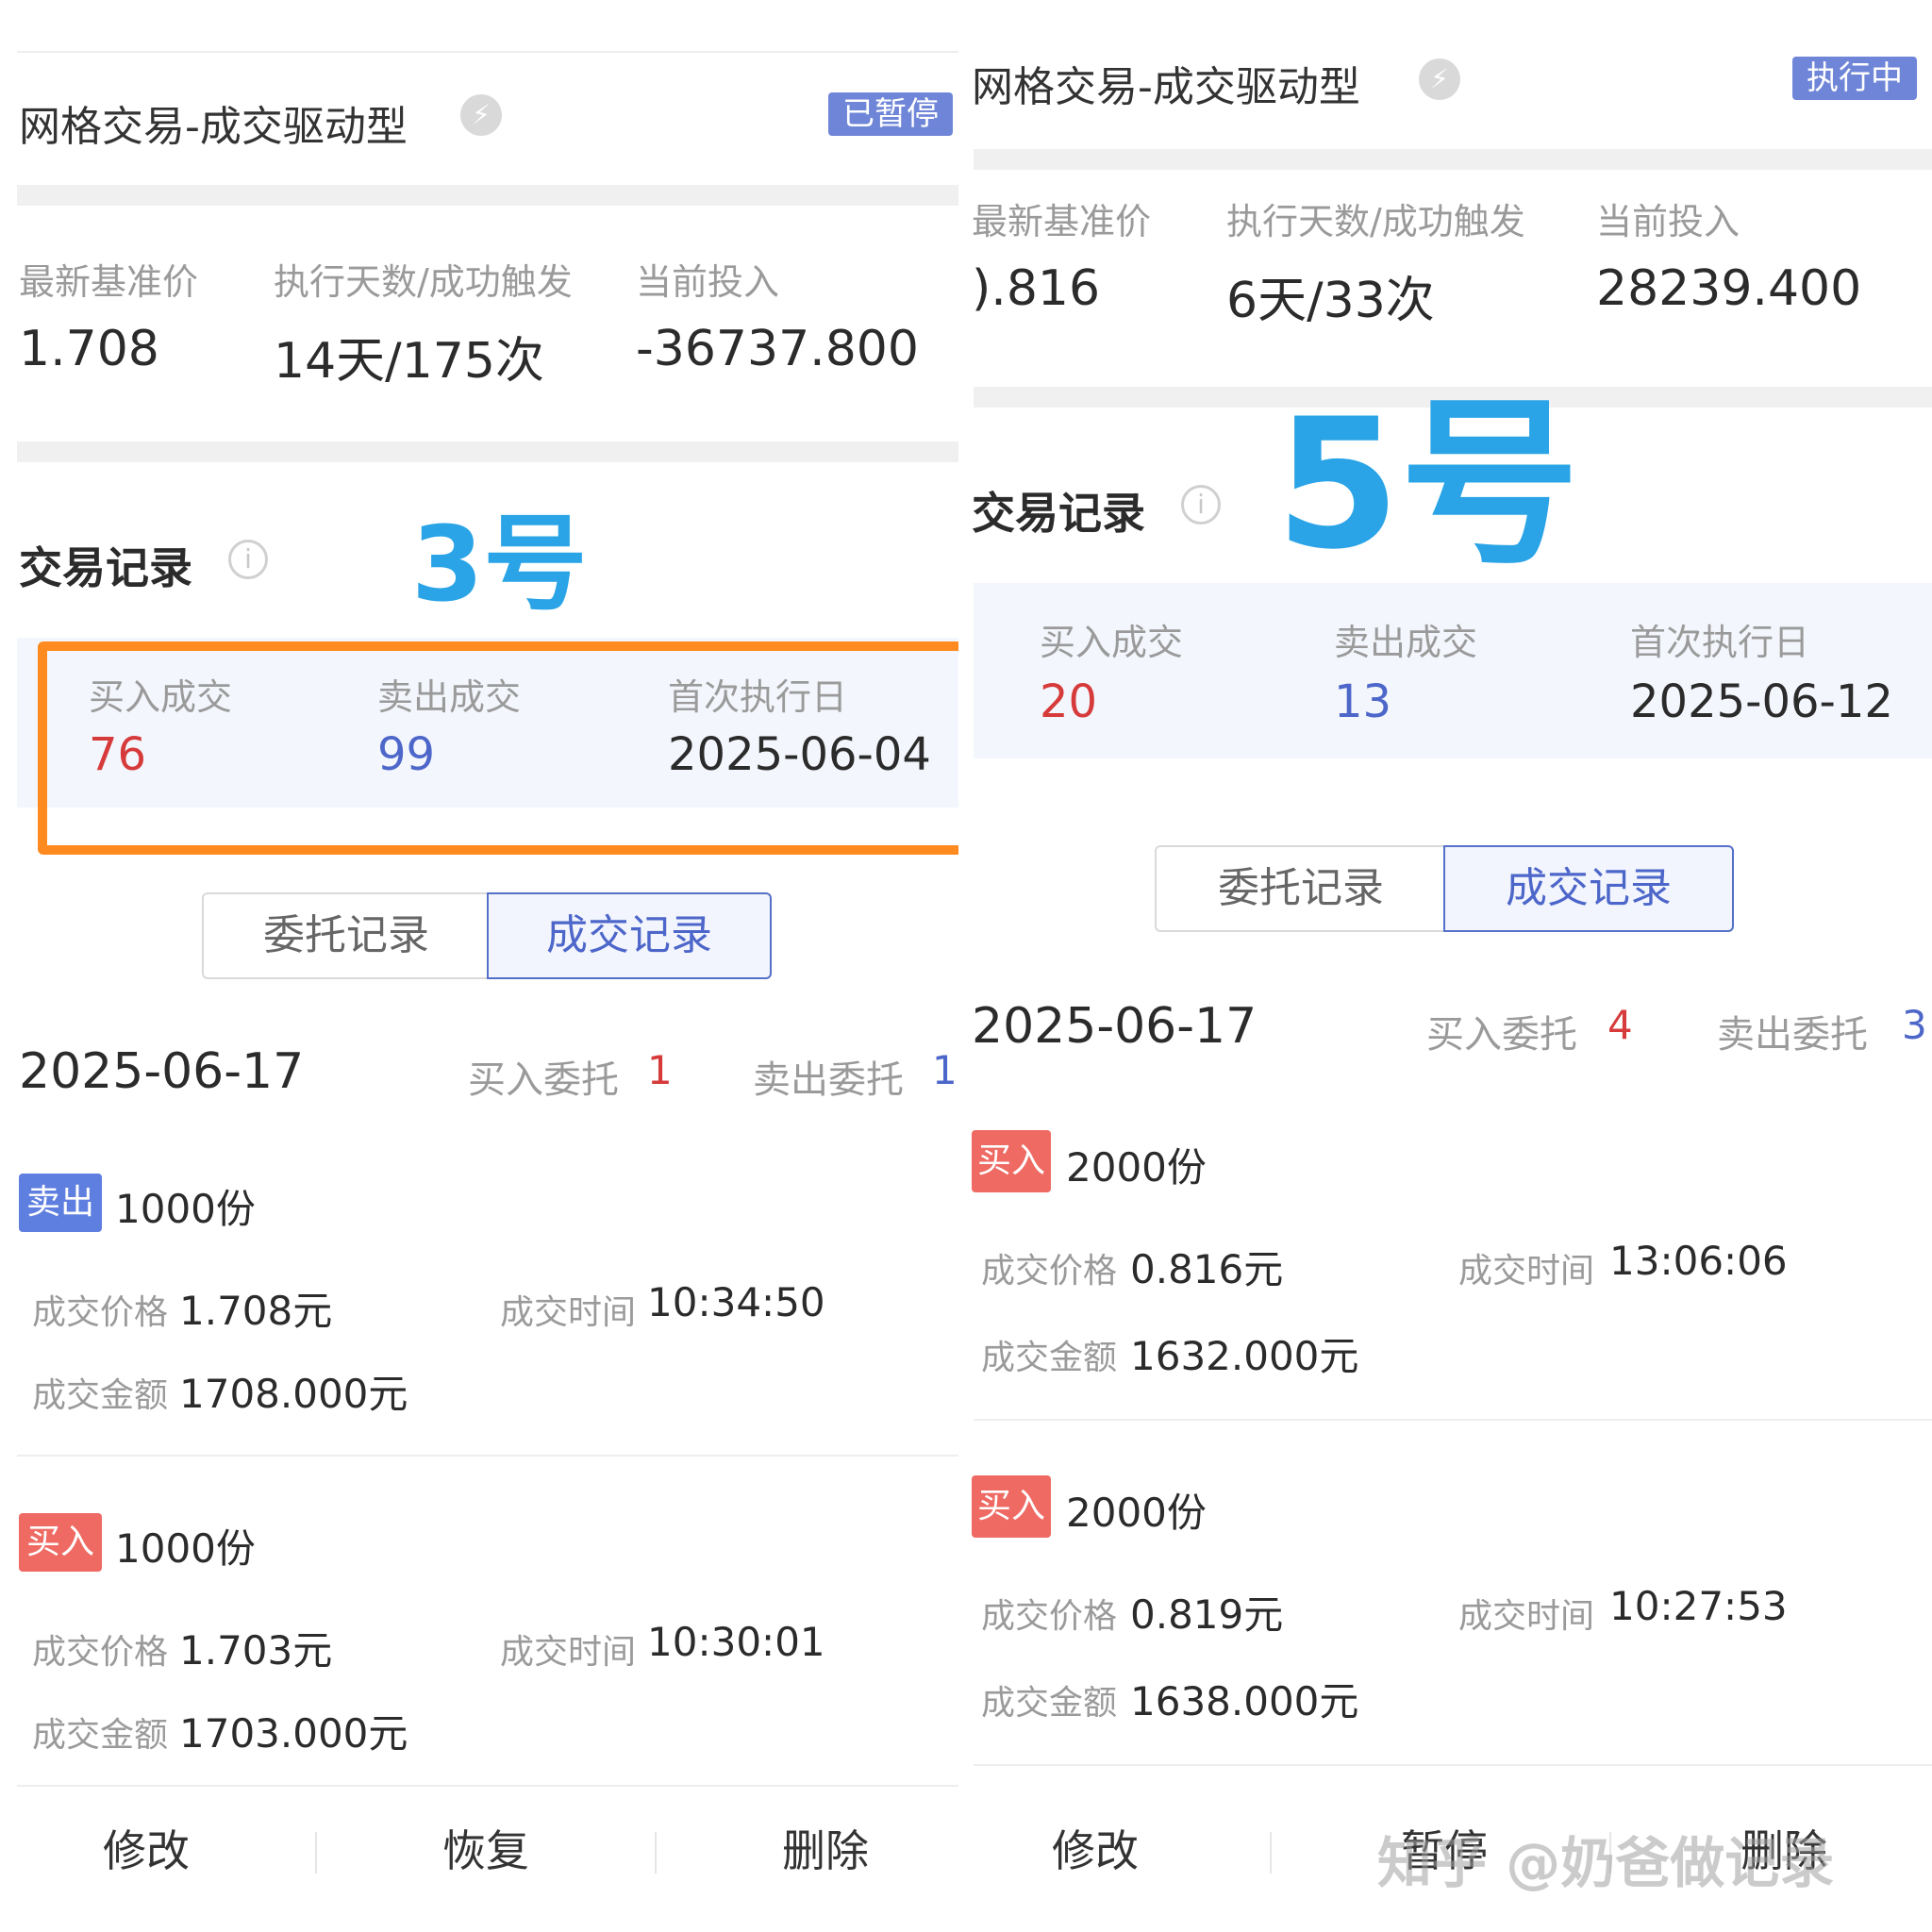 This screenshot has width=1932, height=1932. What do you see at coordinates (1762, 702) in the screenshot?
I see `first-exec-value: 2025-06-12` at bounding box center [1762, 702].